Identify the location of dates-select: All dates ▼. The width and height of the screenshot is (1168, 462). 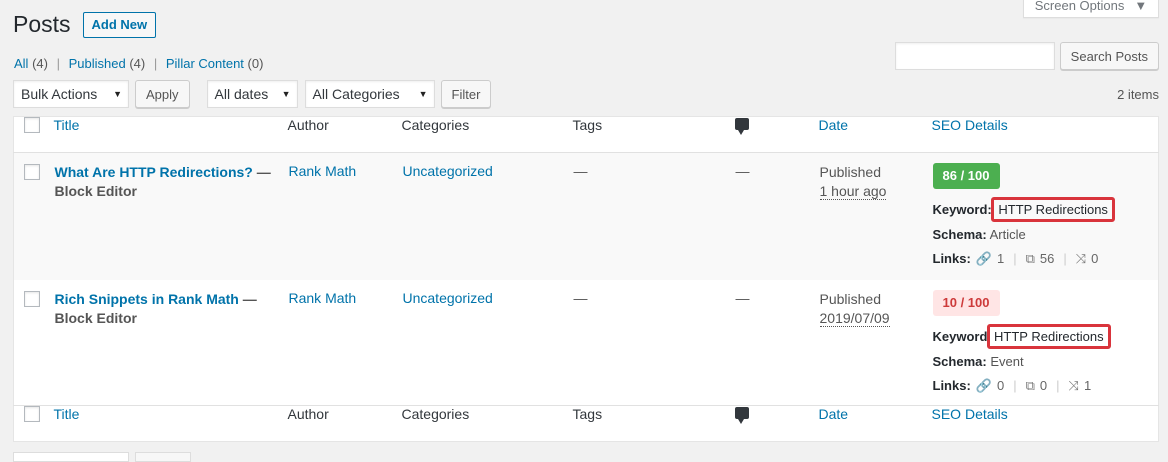
(252, 94).